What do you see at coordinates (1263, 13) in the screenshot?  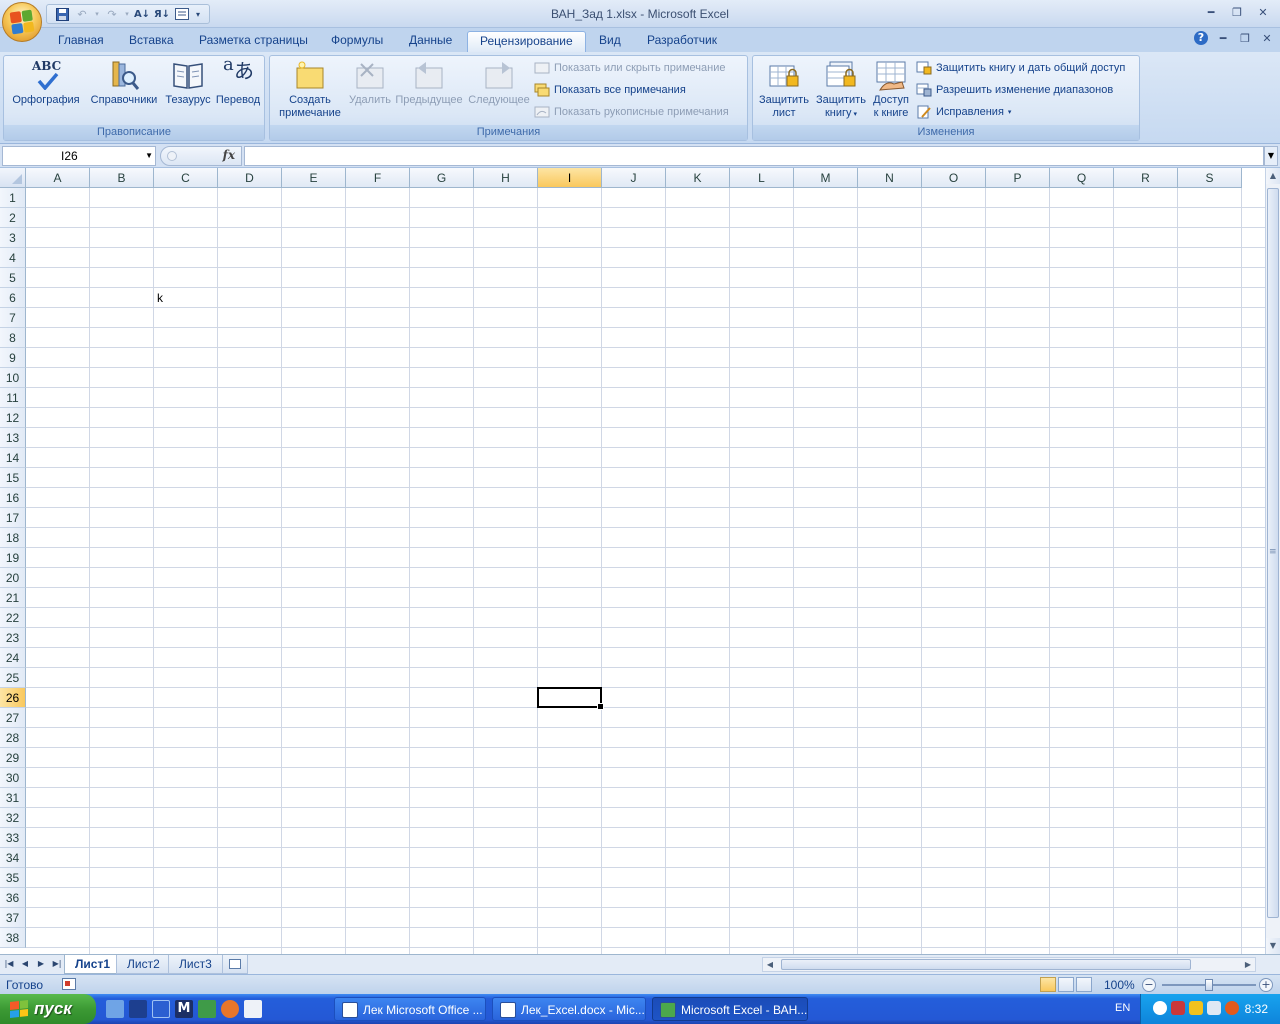 I see `close-icon: ✕` at bounding box center [1263, 13].